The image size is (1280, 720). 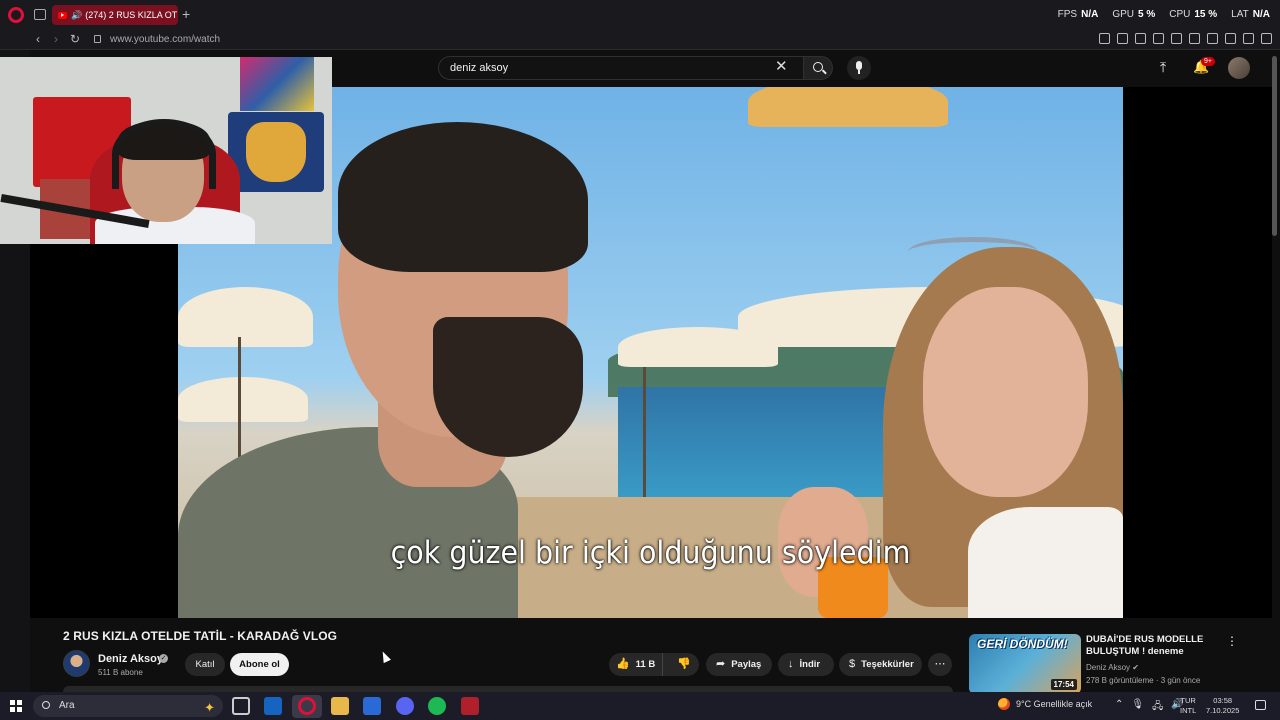 I want to click on extensions-icon, so click(x=1212, y=38).